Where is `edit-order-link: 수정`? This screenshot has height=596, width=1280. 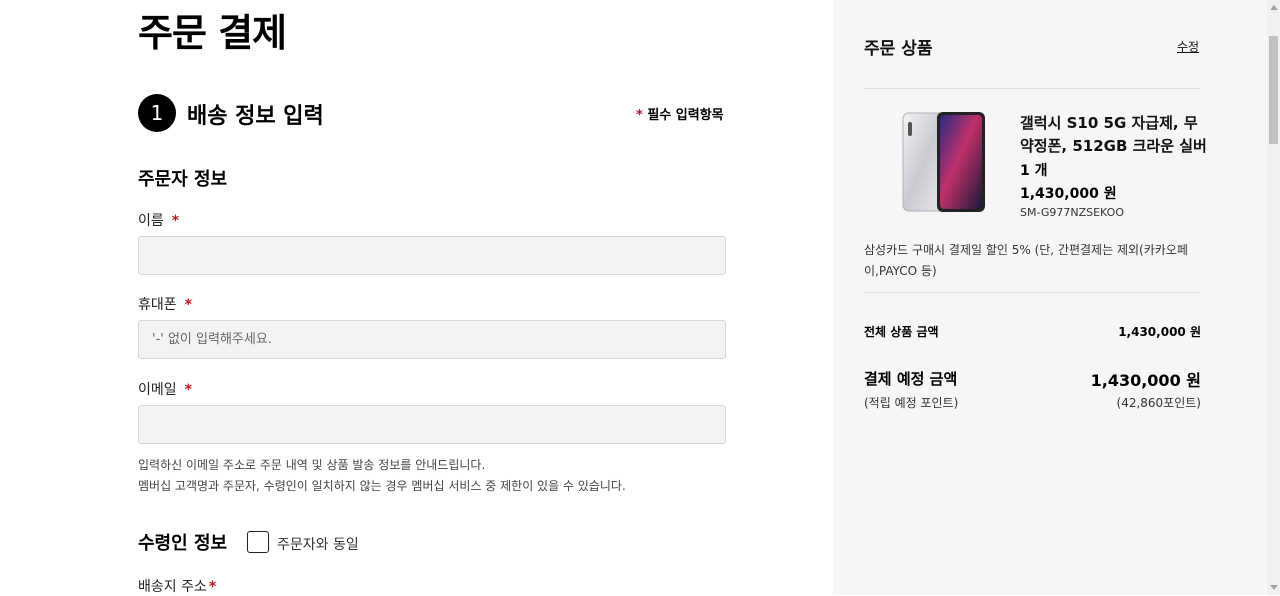
edit-order-link: 수정 is located at coordinates (1188, 46).